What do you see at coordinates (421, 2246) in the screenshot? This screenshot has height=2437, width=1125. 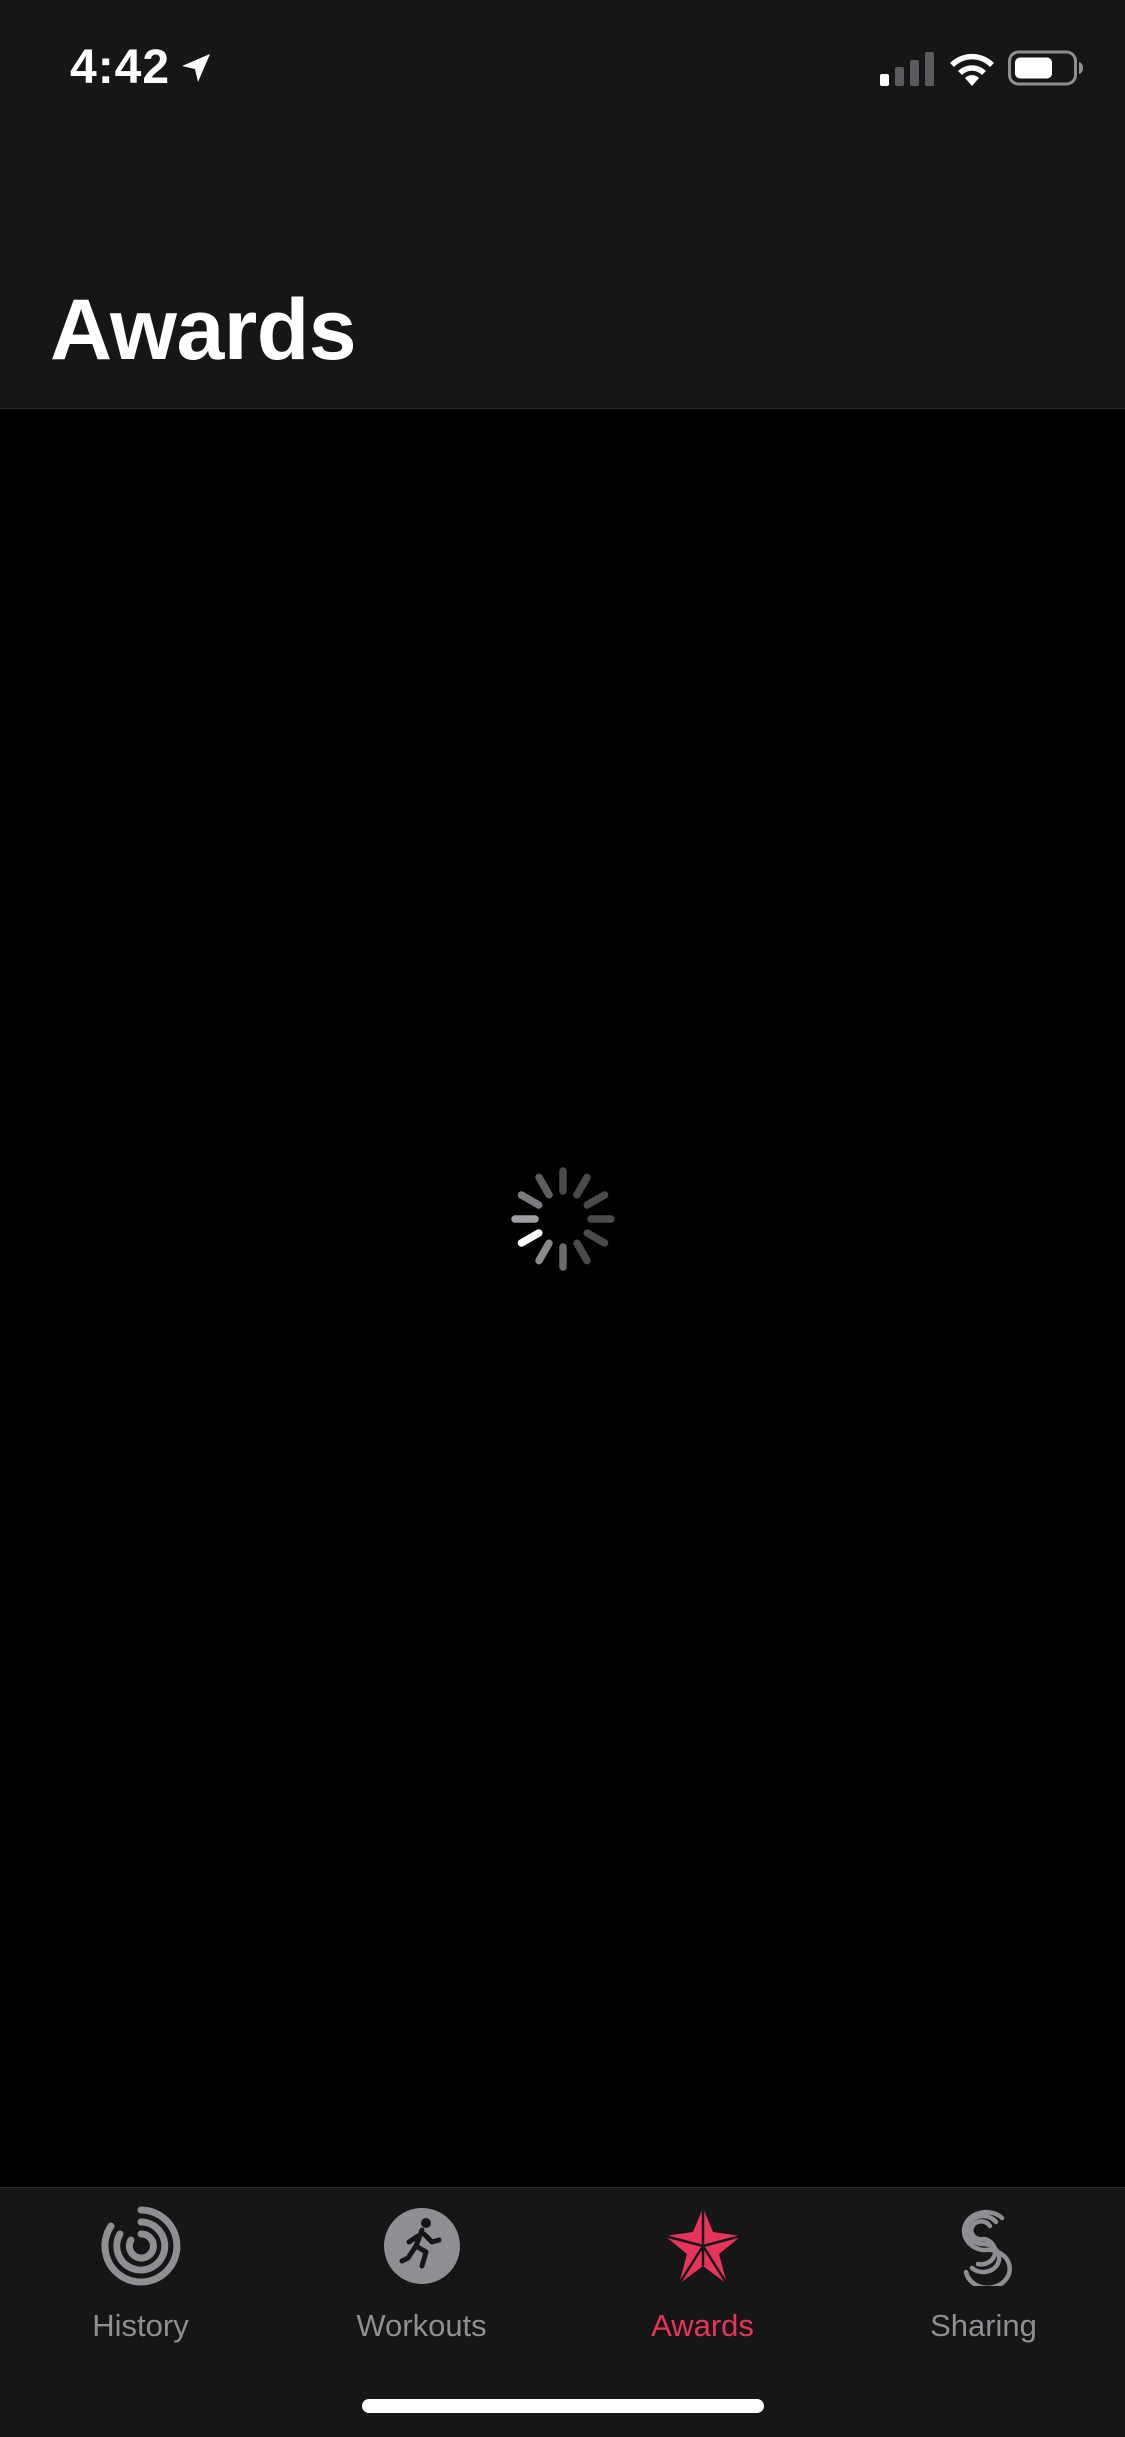 I see `running-figure-icon` at bounding box center [421, 2246].